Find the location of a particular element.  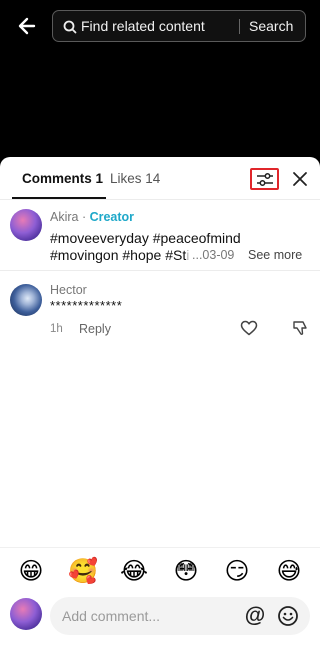

emoji-flushed: 😳 is located at coordinates (186, 572).